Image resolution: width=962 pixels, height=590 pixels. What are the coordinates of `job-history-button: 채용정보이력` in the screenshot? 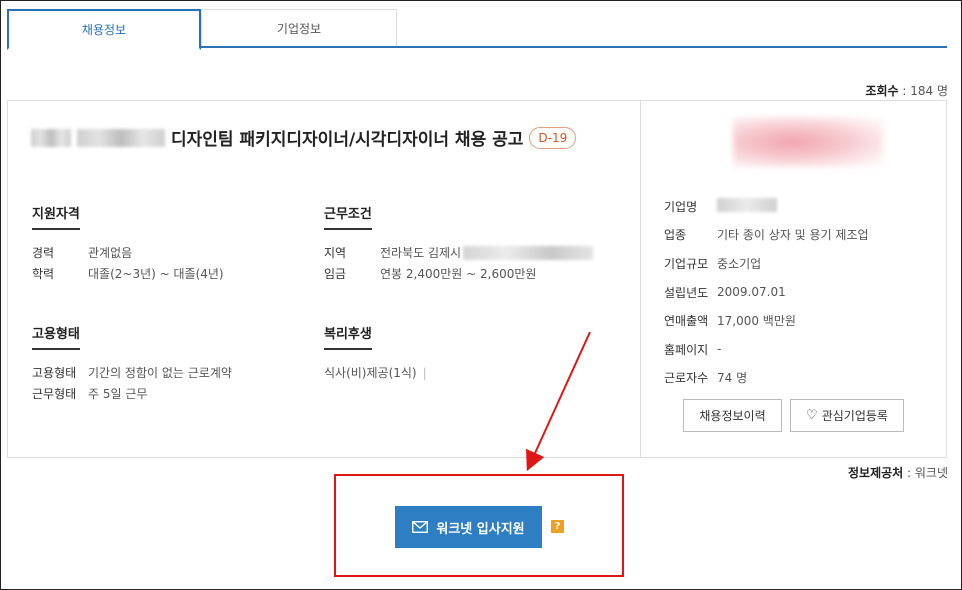 It's located at (732, 415).